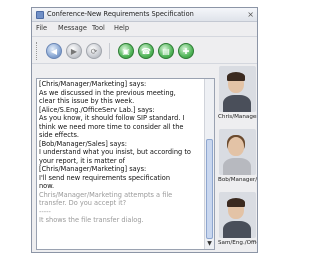 The image size is (320, 262). I want to click on back-button: ◀, so click(54, 51).